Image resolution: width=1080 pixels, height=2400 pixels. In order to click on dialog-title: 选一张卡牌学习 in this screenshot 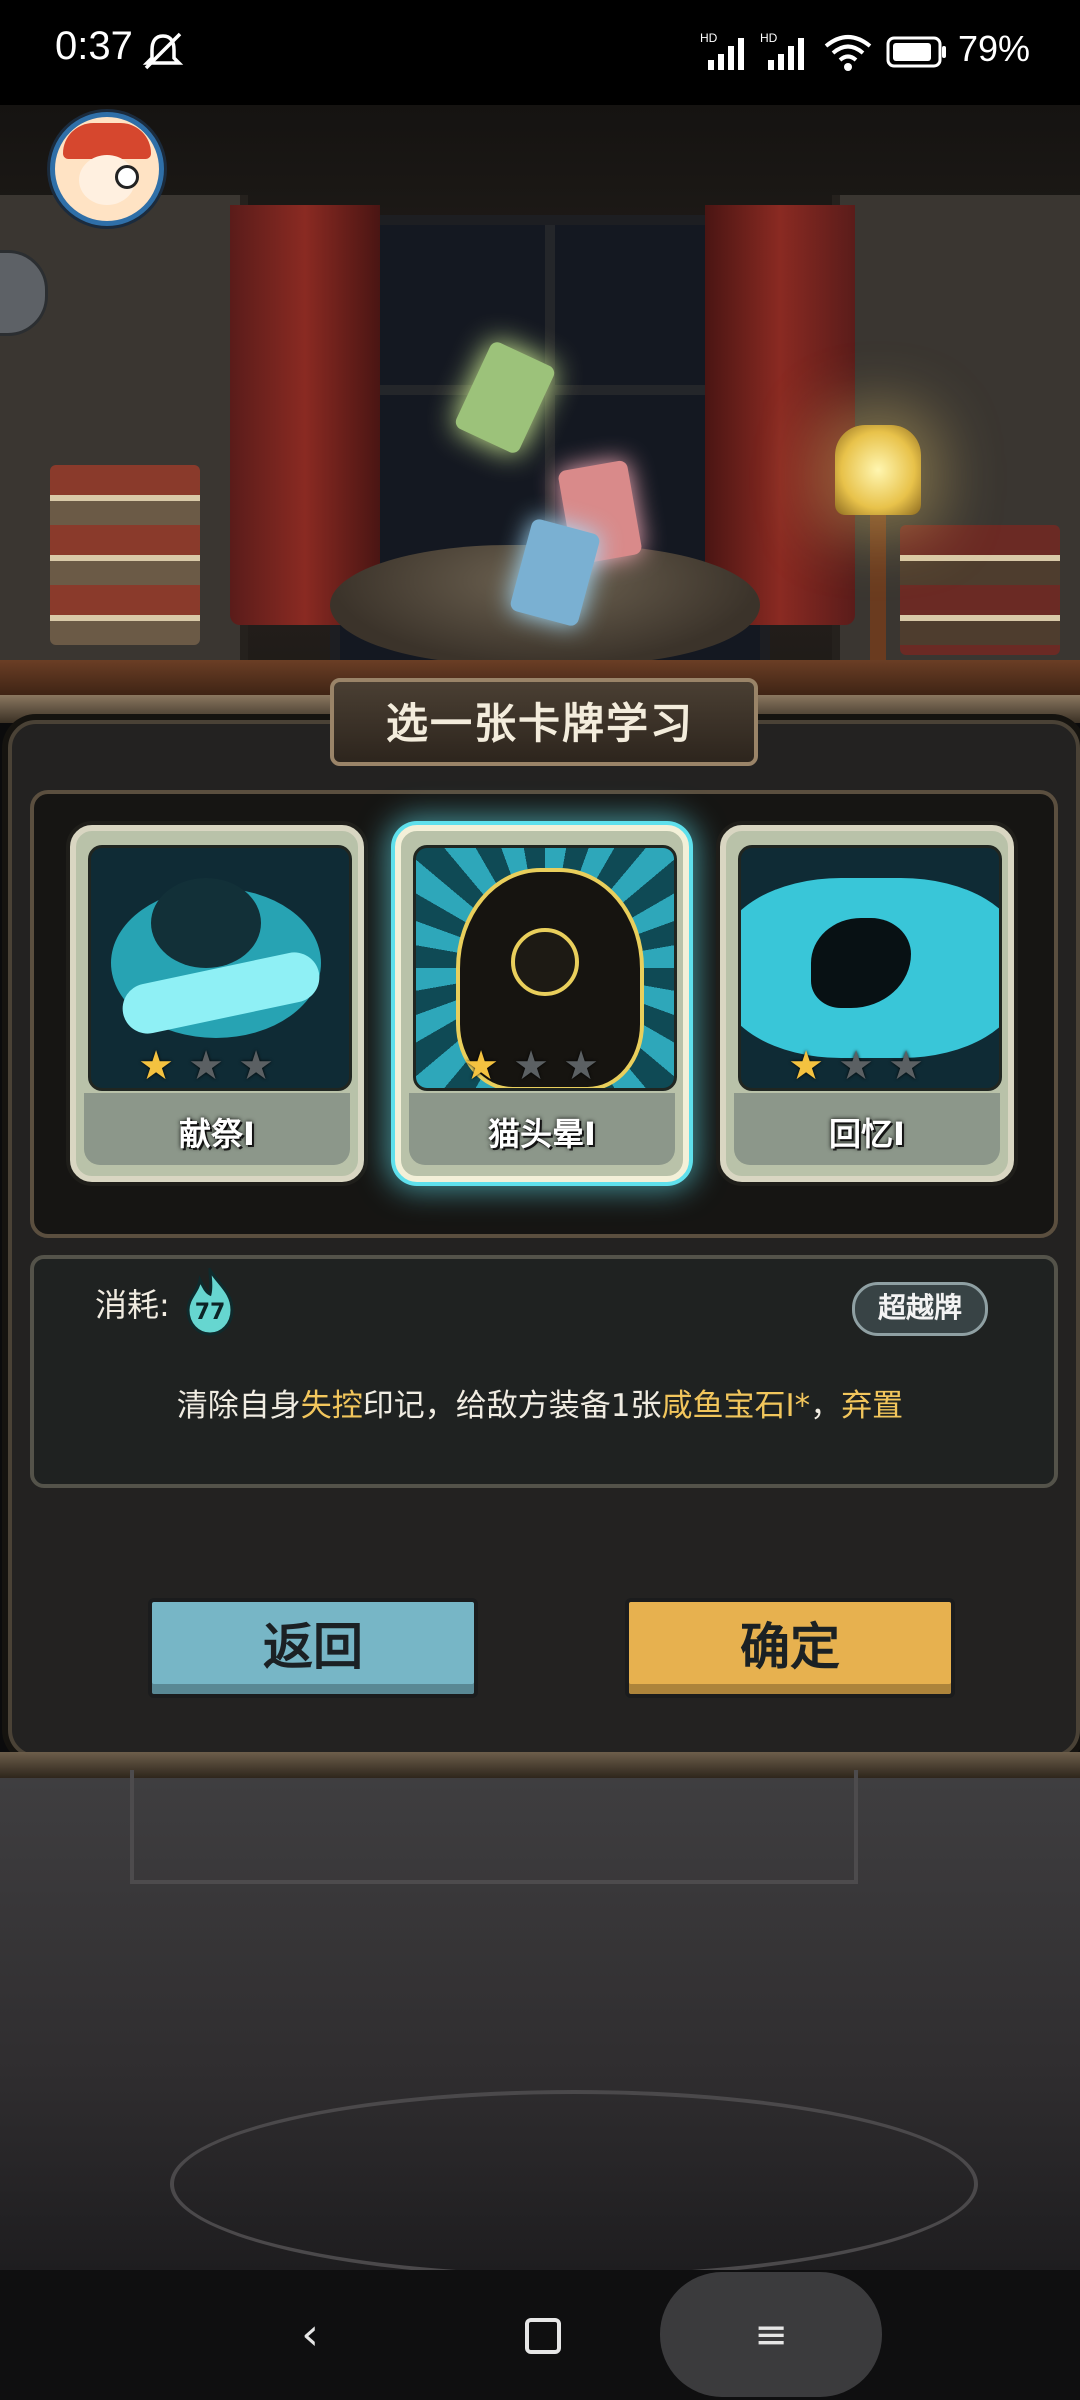, I will do `click(539, 723)`.